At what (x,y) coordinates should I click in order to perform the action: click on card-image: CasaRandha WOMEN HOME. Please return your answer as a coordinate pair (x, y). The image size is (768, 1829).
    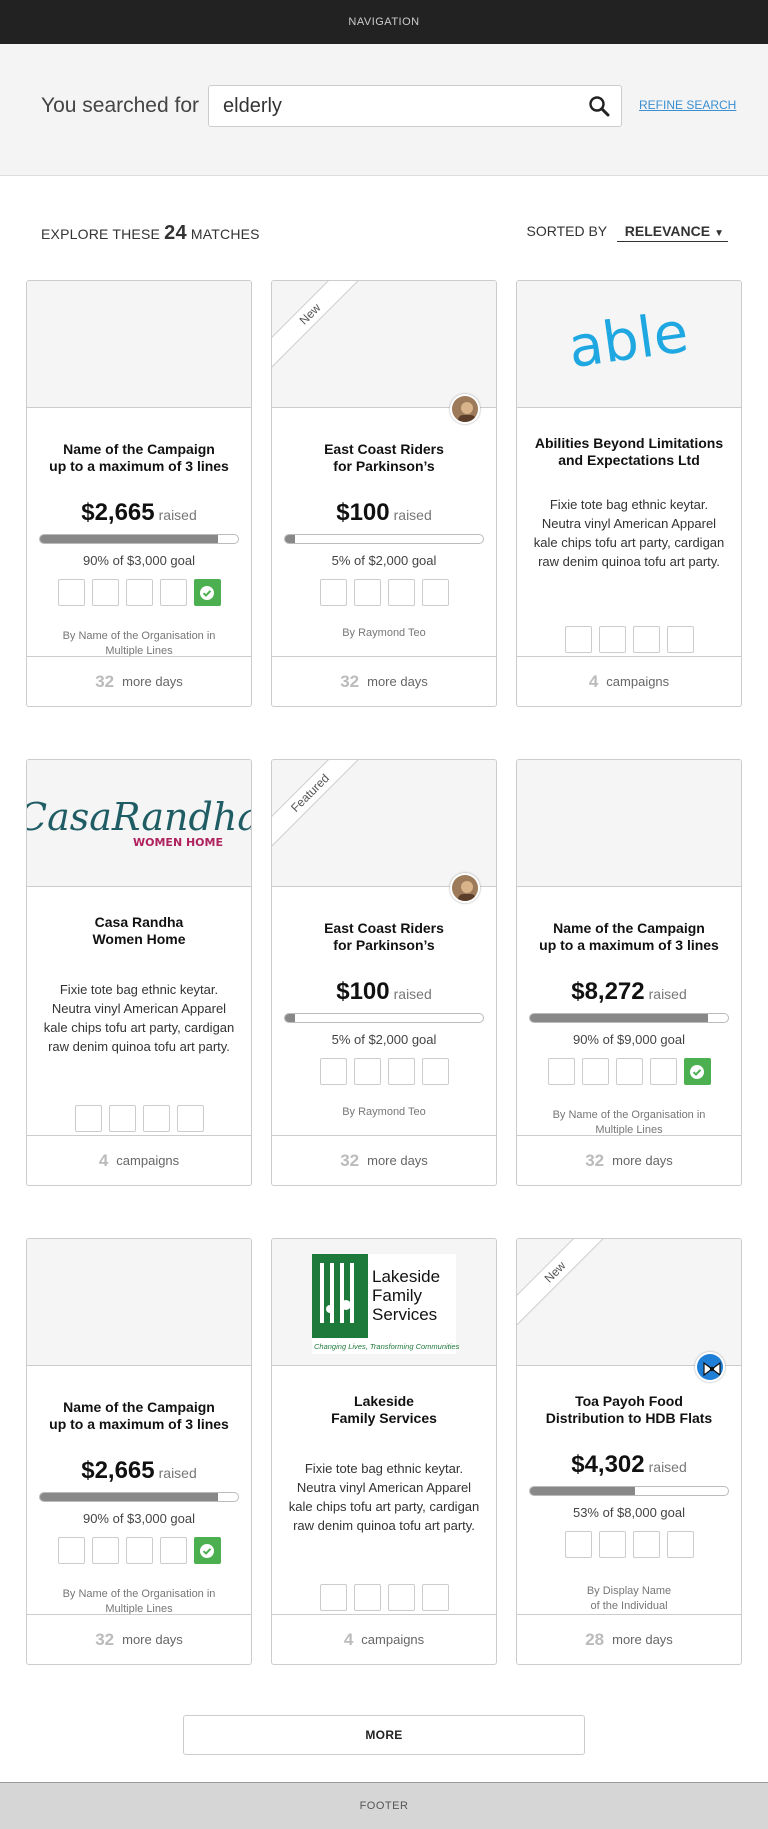
    Looking at the image, I should click on (139, 823).